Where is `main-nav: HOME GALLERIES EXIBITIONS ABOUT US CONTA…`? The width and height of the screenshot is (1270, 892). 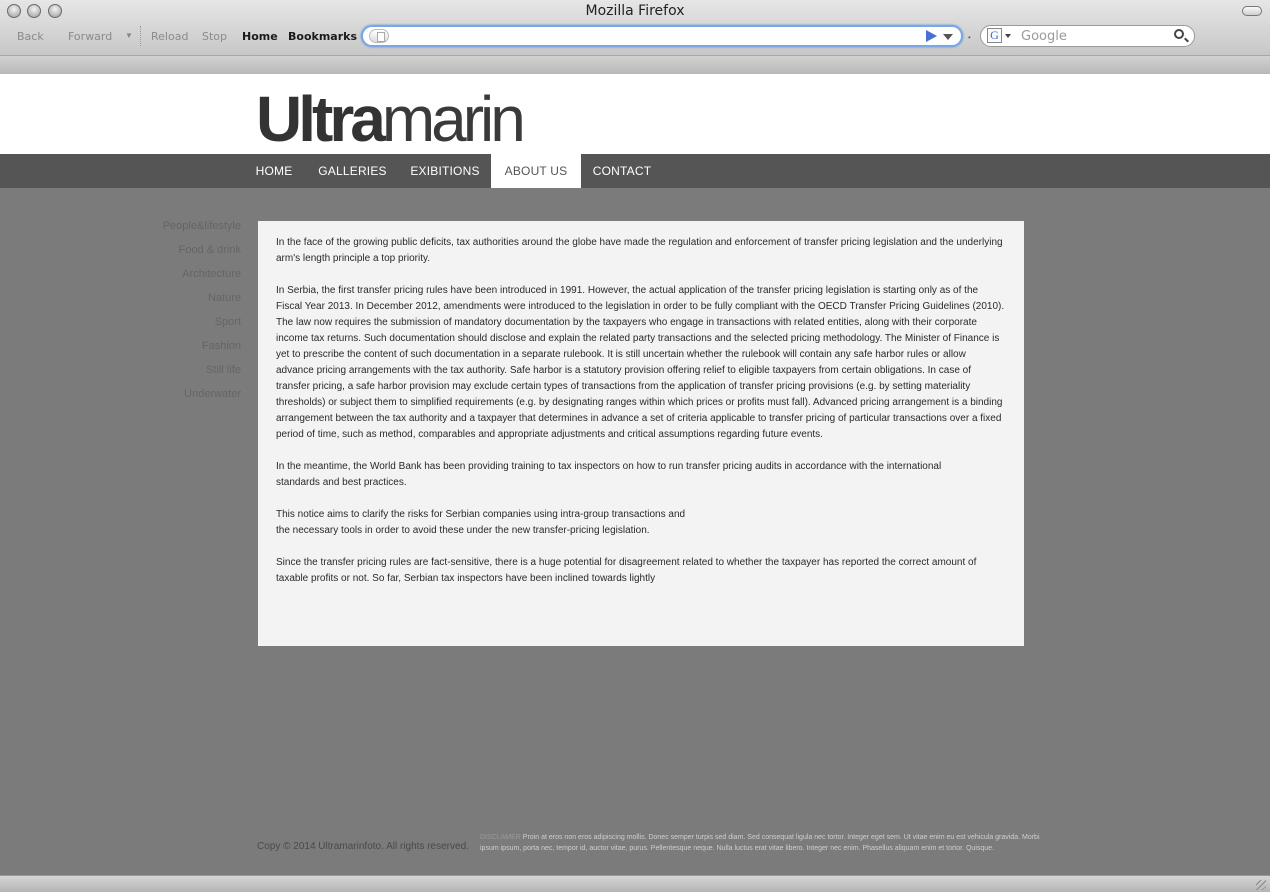 main-nav: HOME GALLERIES EXIBITIONS ABOUT US CONTA… is located at coordinates (635, 171).